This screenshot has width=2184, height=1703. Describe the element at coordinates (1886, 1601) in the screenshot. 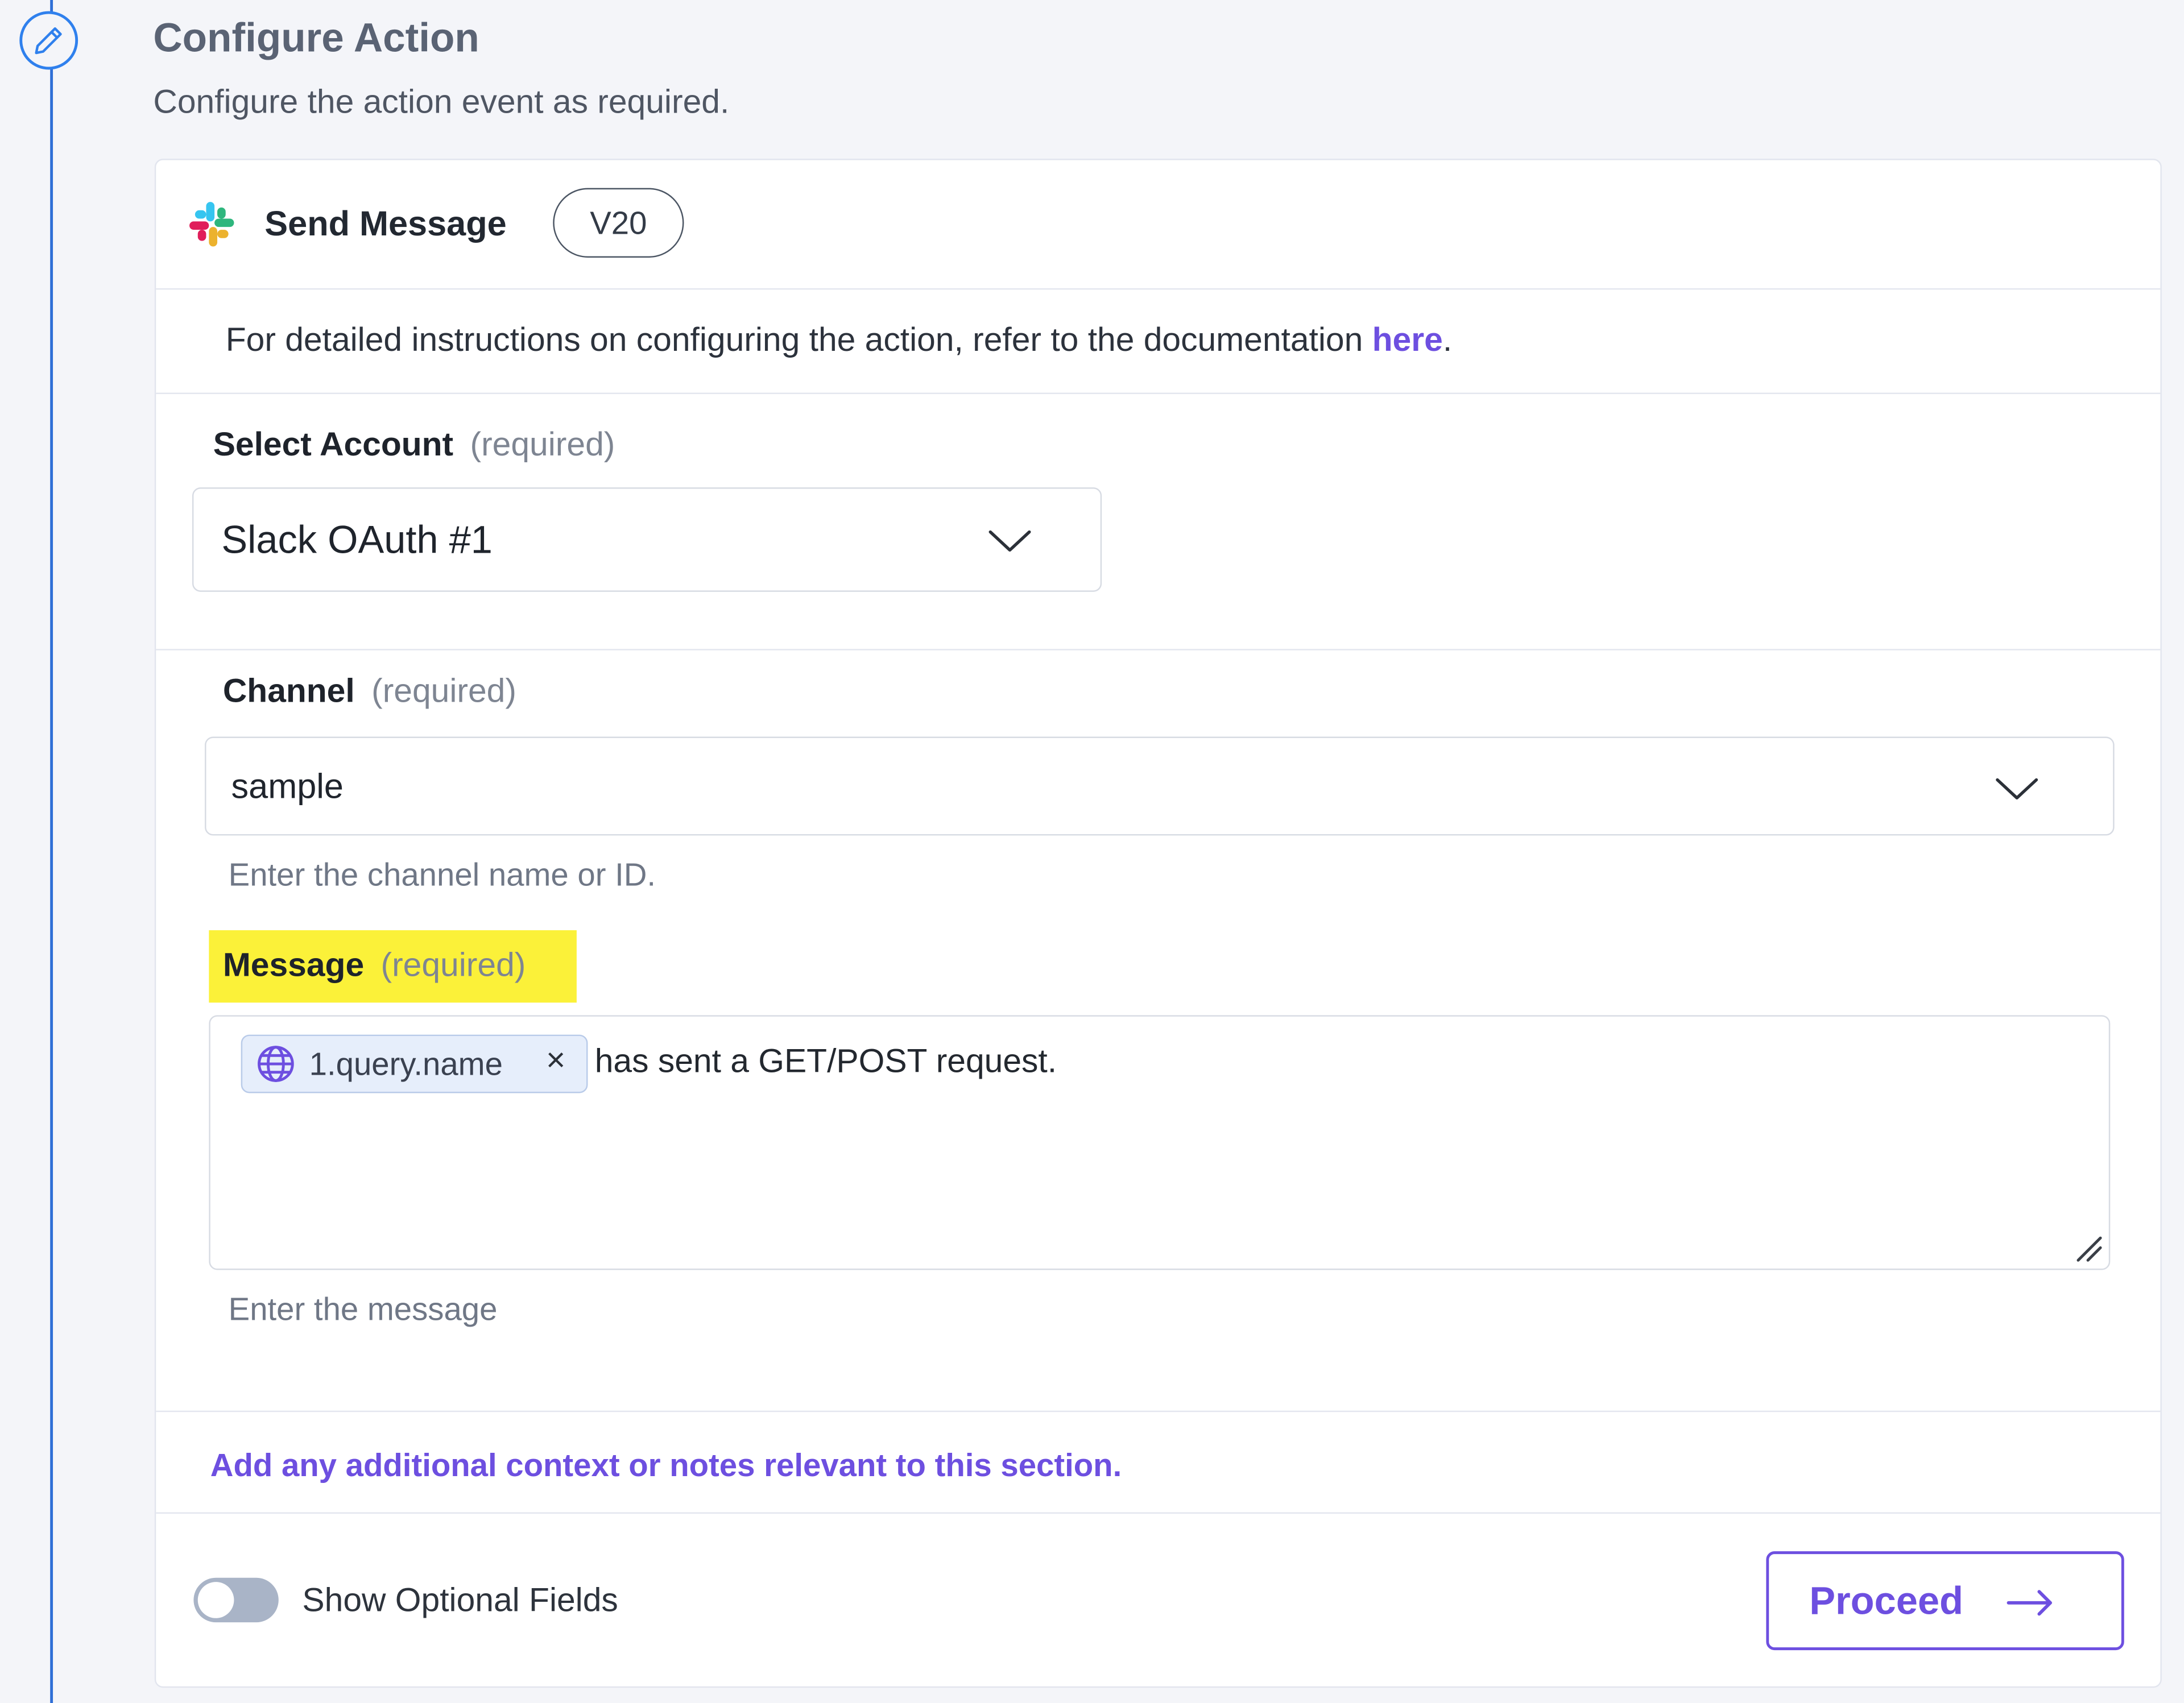

I see `proceed-button-label: Proceed` at that location.